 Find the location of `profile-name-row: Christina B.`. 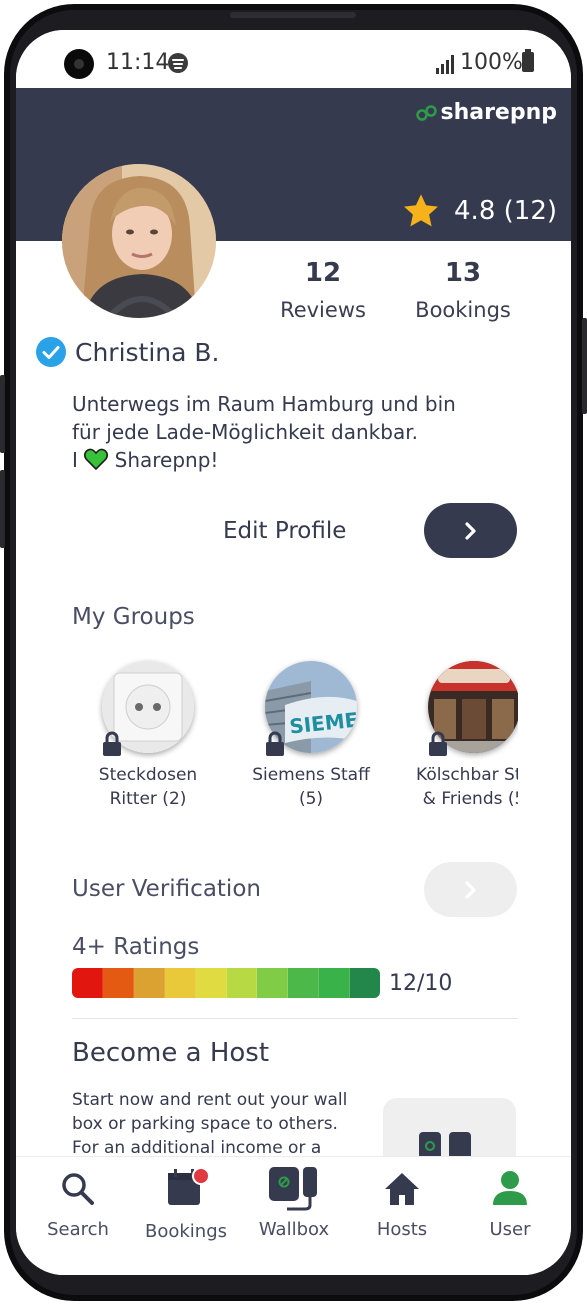

profile-name-row: Christina B. is located at coordinates (127, 352).